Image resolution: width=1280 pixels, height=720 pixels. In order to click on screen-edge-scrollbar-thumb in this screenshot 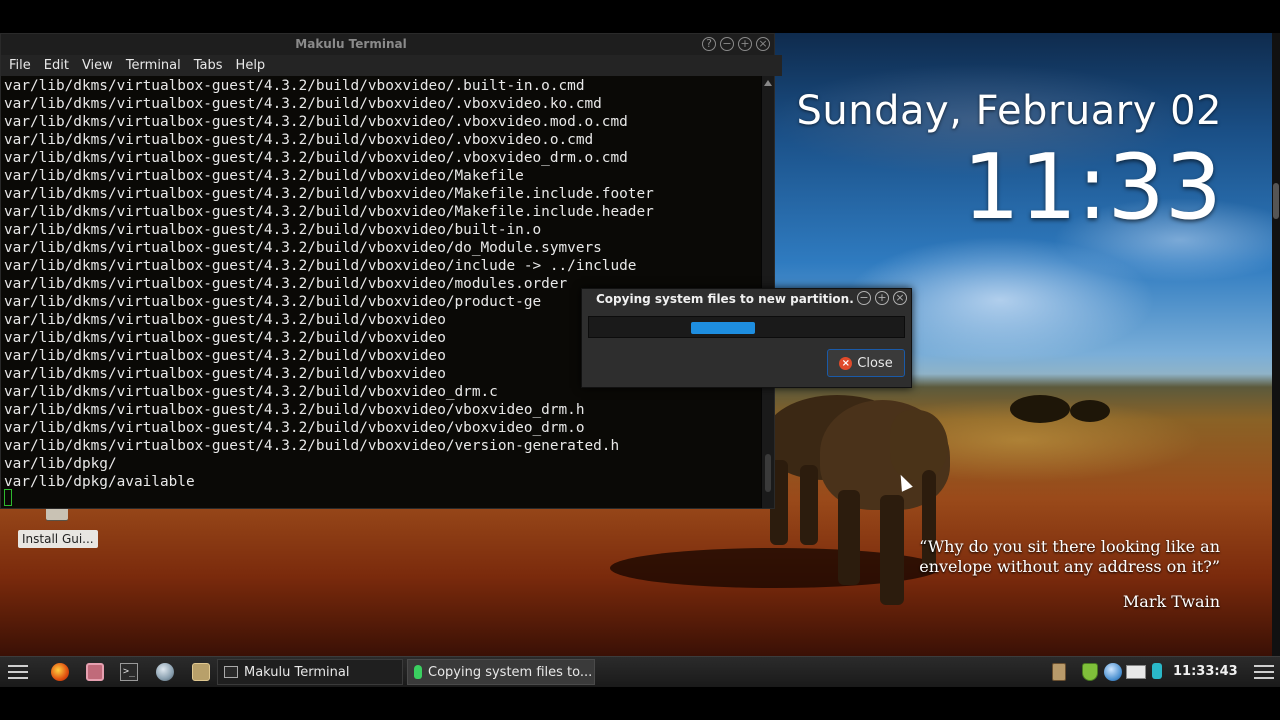, I will do `click(1276, 201)`.